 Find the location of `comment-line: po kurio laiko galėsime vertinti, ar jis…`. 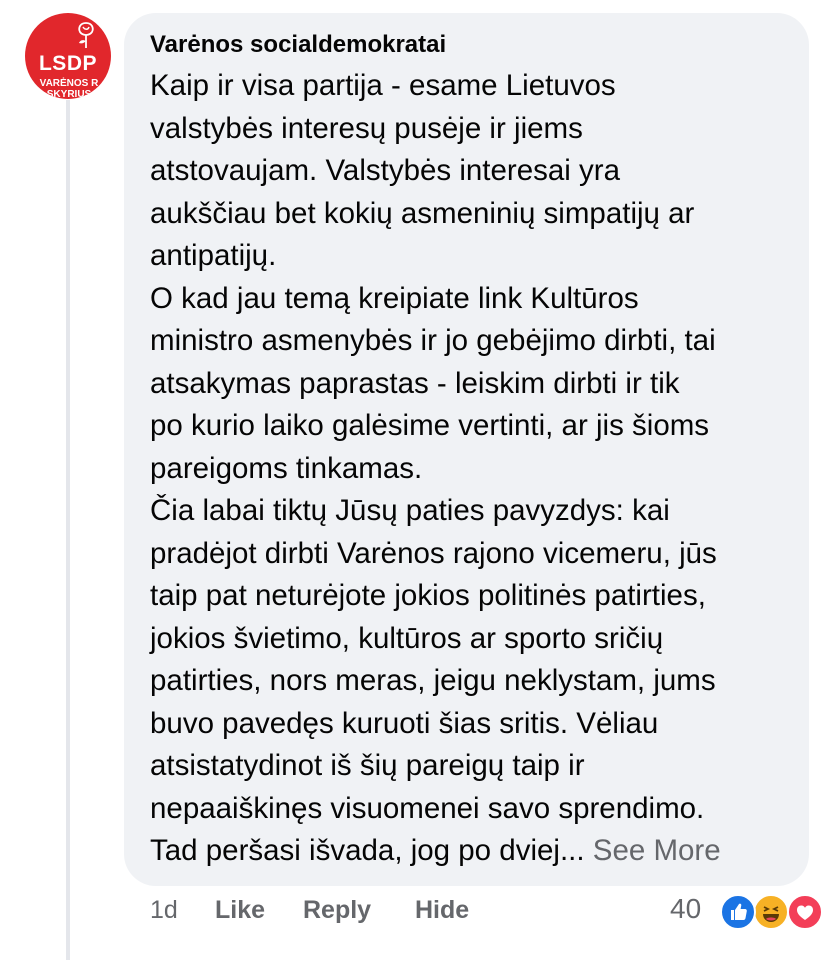

comment-line: po kurio laiko galėsime vertinti, ar jis… is located at coordinates (430, 425).